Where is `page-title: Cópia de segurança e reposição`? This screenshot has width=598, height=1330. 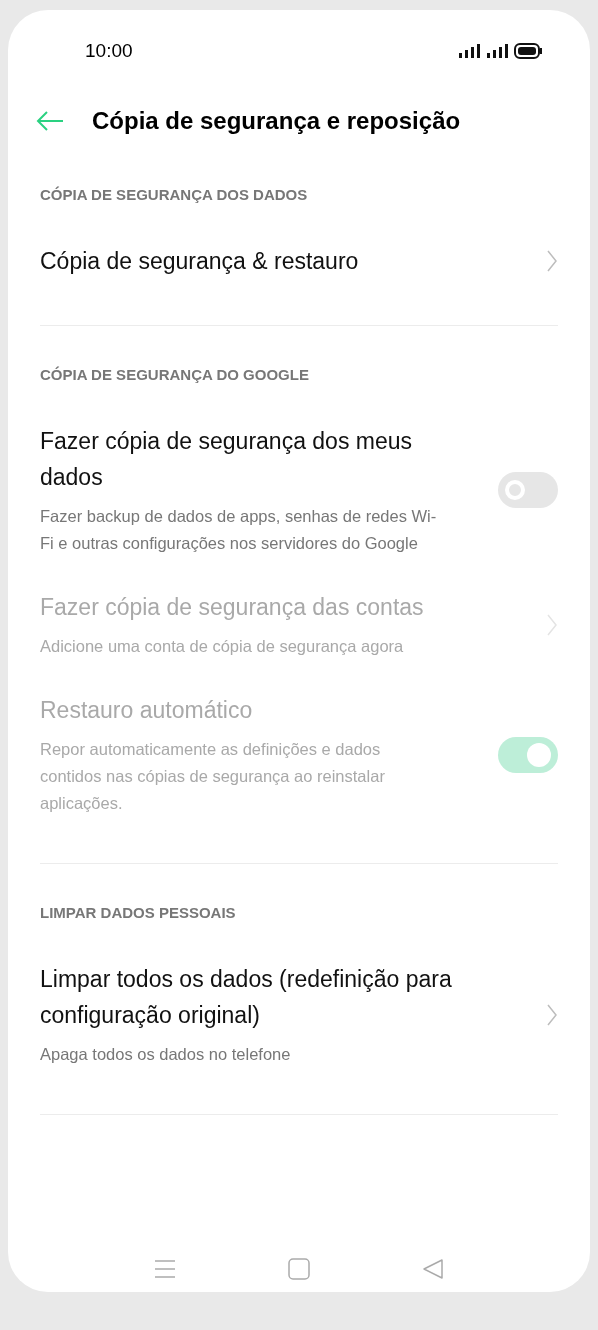 page-title: Cópia de segurança e reposição is located at coordinates (276, 121).